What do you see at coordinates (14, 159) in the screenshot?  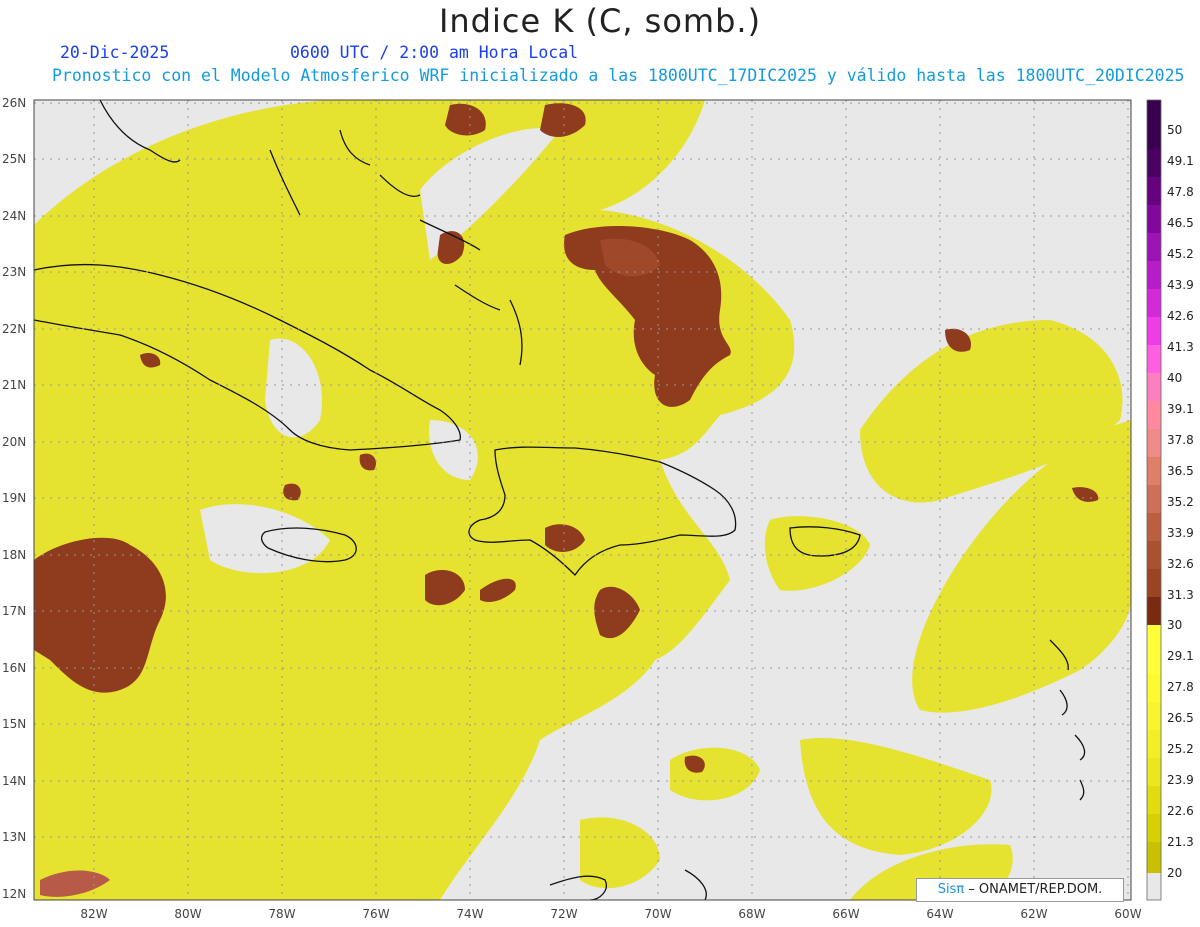 I see `lat-label: 25N` at bounding box center [14, 159].